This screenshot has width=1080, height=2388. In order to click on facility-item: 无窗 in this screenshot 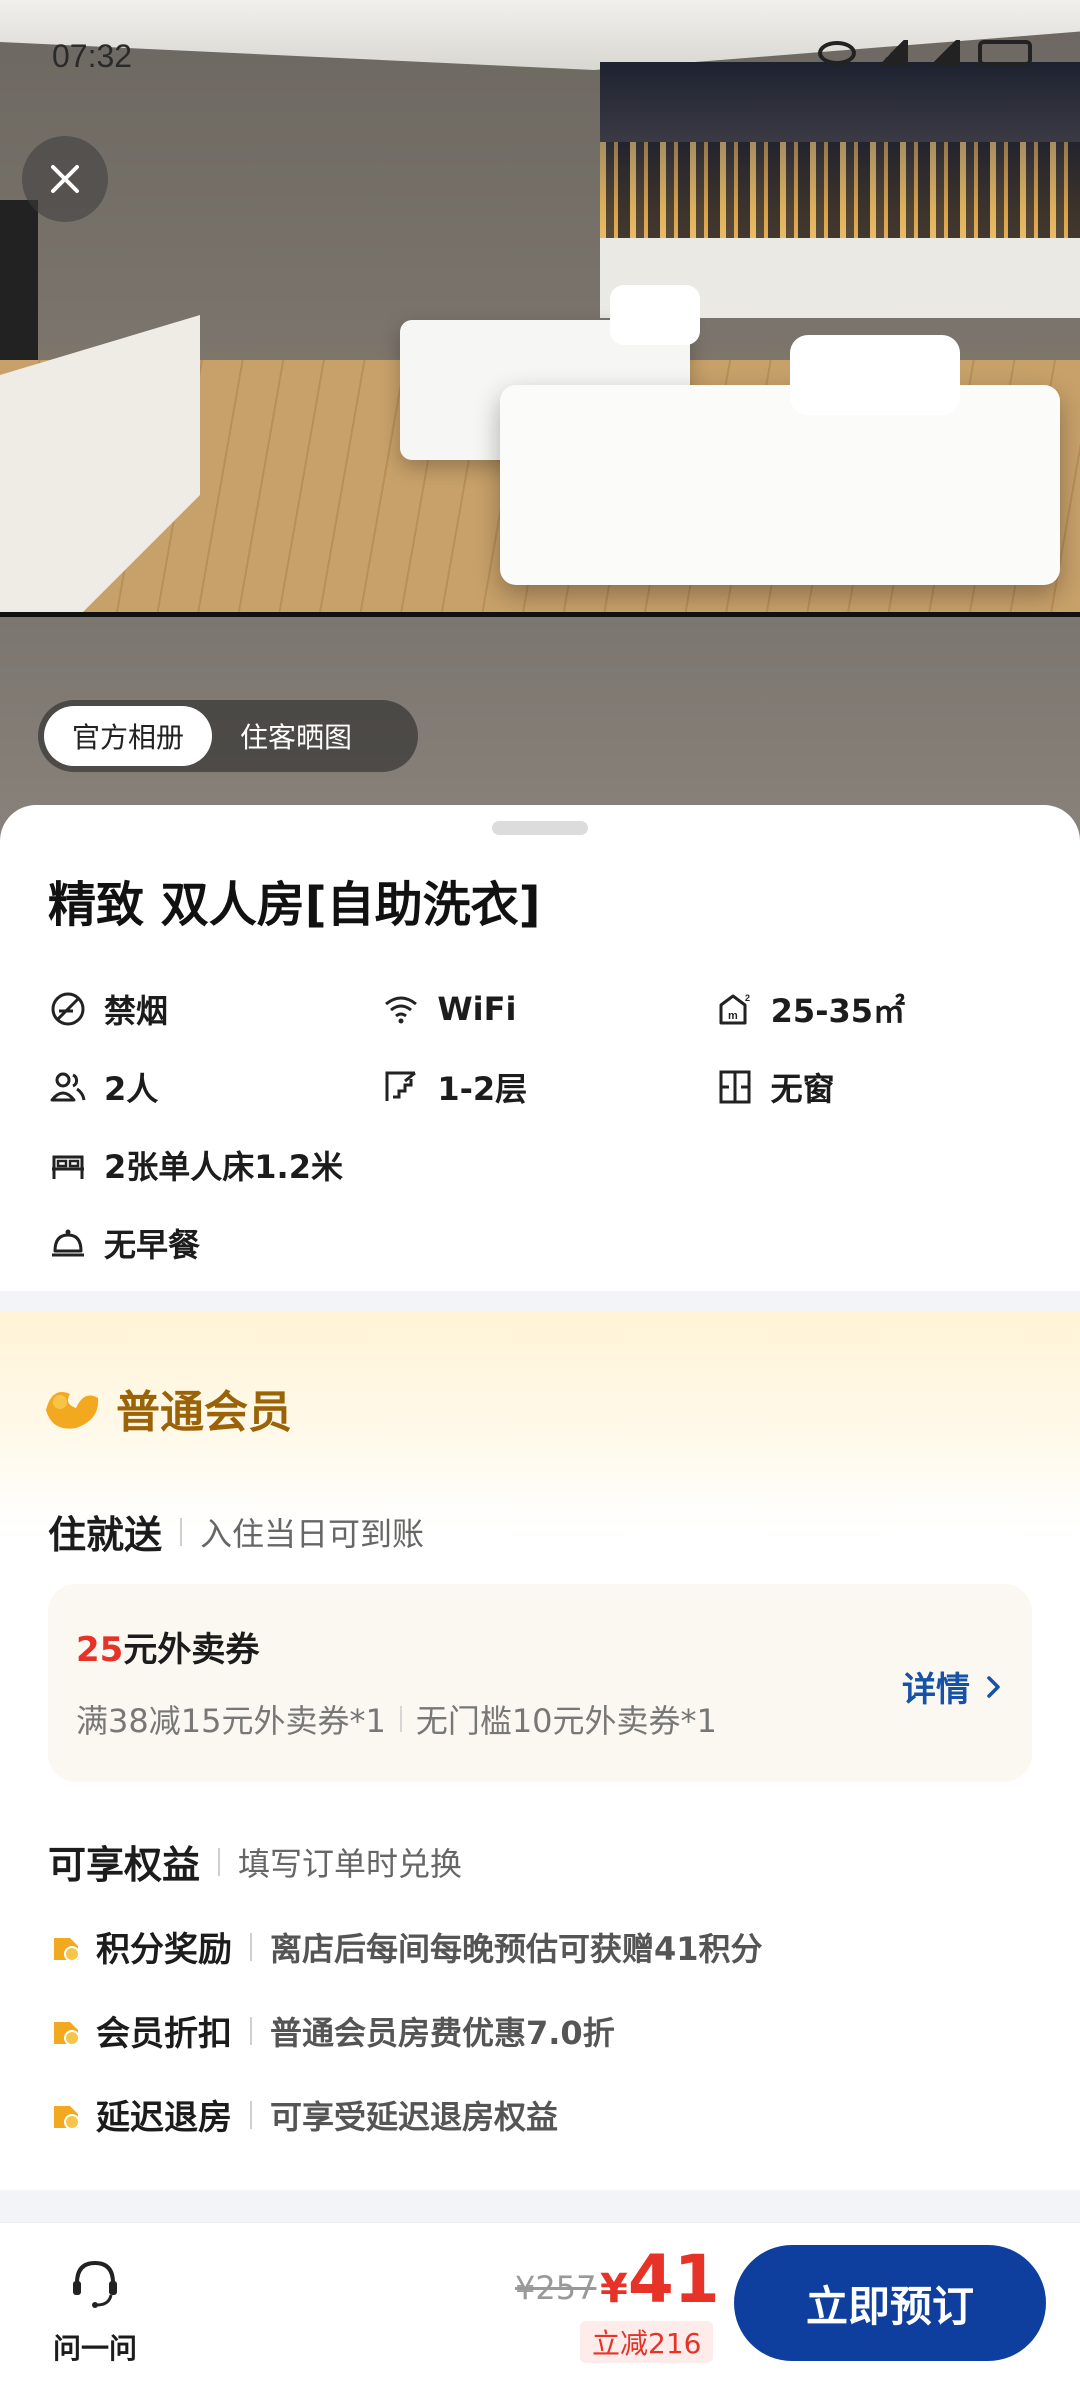, I will do `click(881, 1087)`.